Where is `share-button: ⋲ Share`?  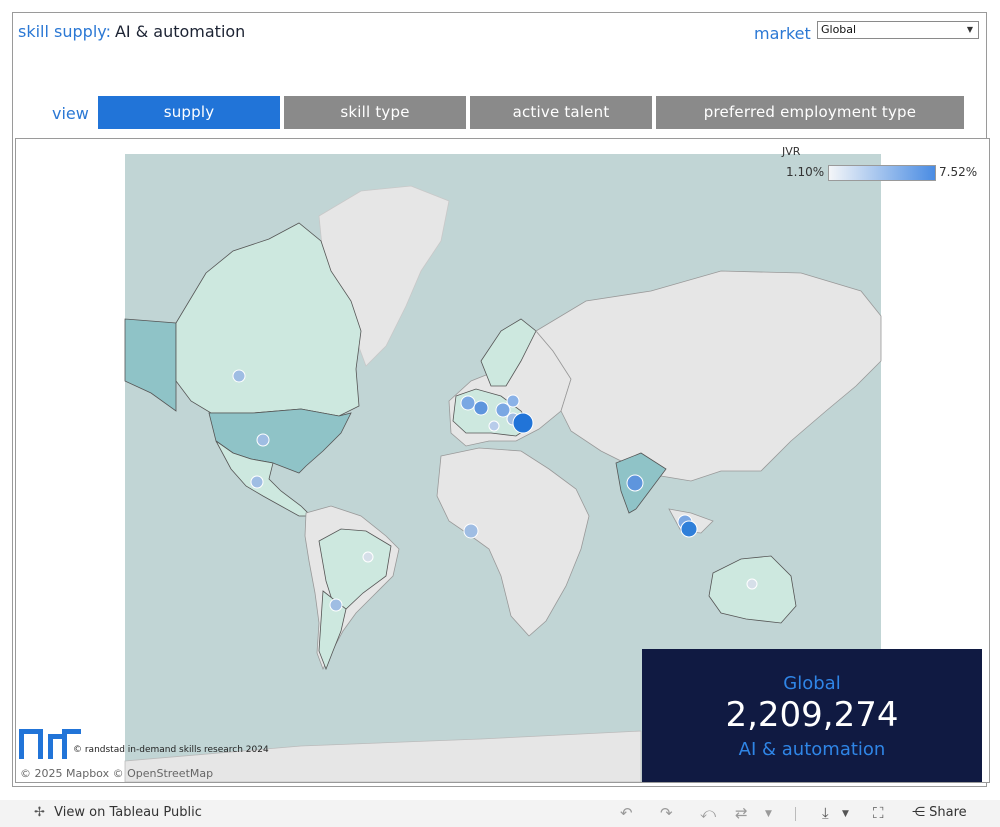 share-button: ⋲ Share is located at coordinates (939, 812).